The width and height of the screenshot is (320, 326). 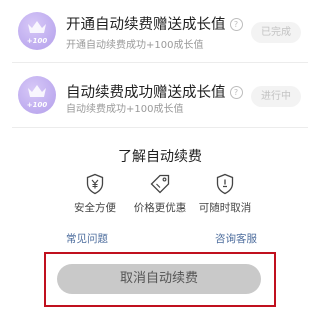 I want to click on task-title-renew-success: 自动续费成功赠送成长值?, so click(x=154, y=91).